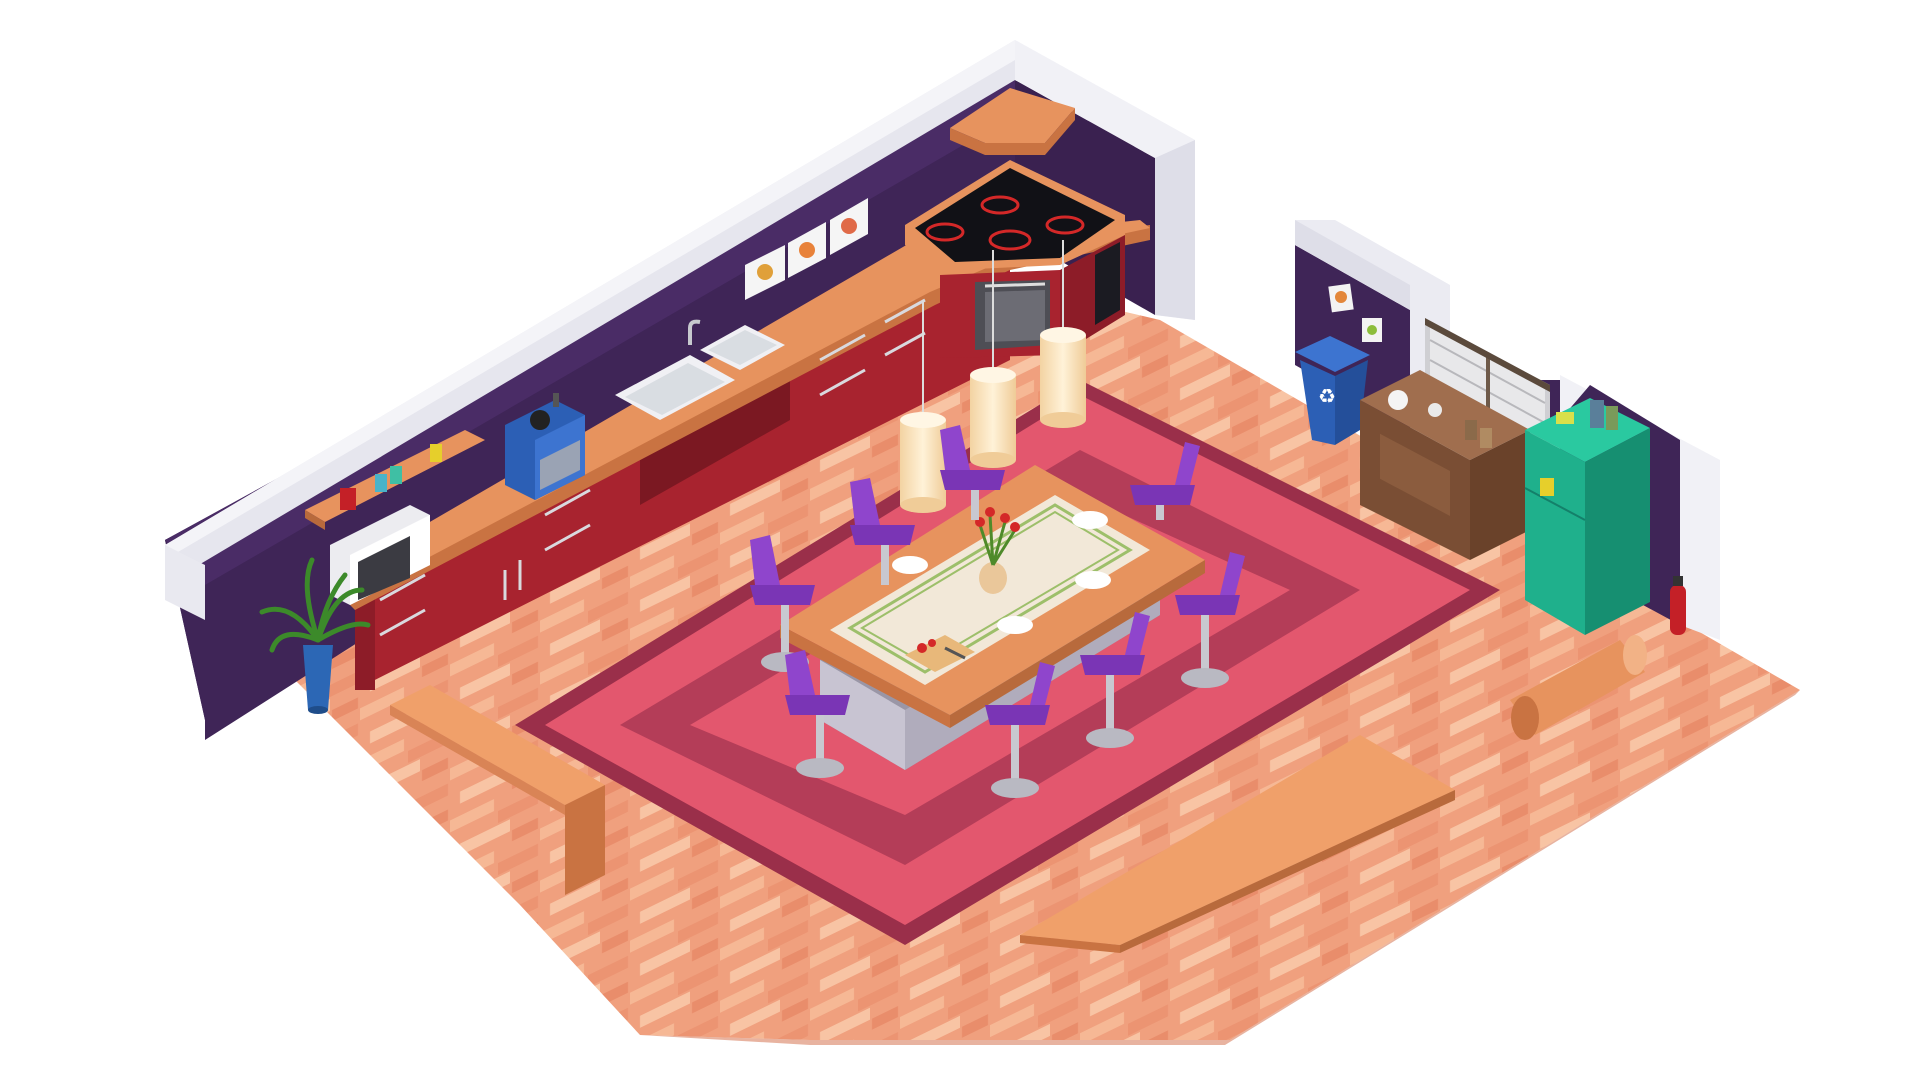  I want to click on refrigerator, so click(1587, 516).